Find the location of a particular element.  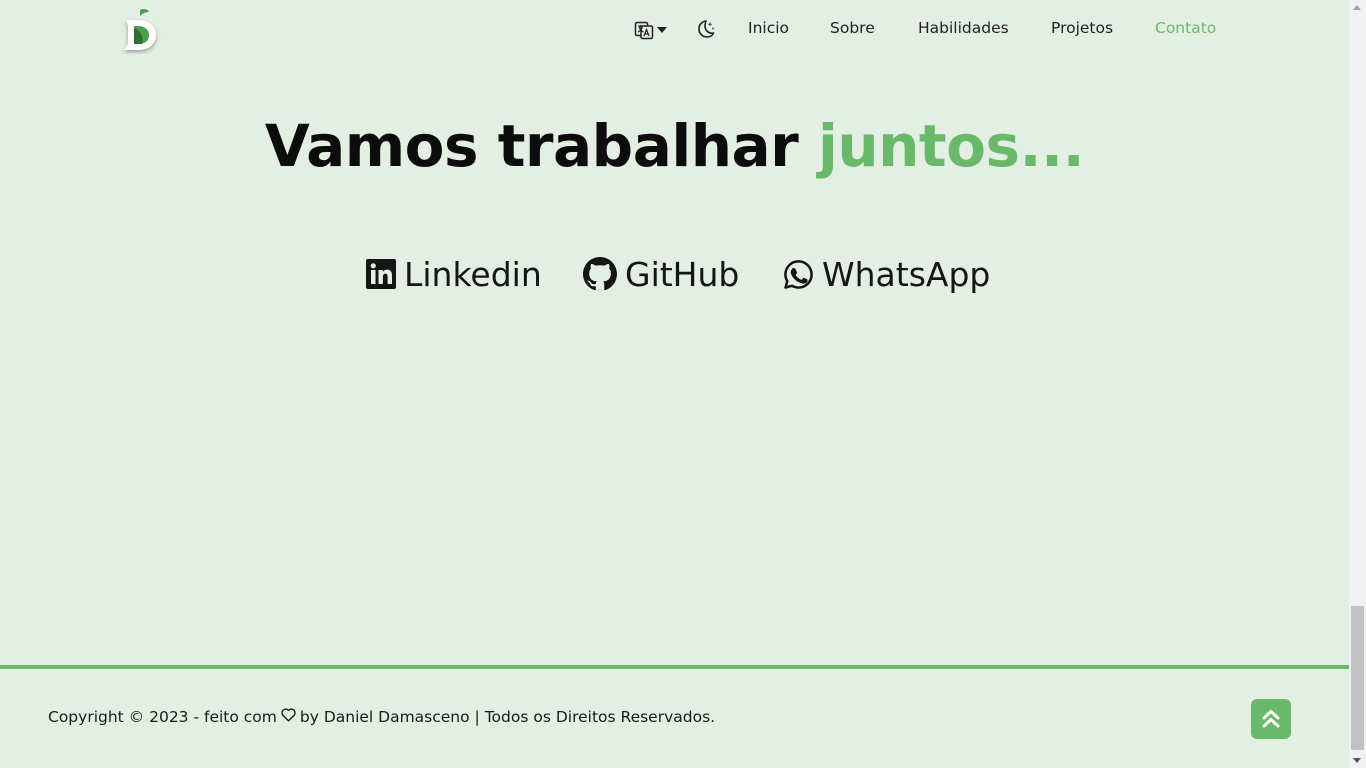

linkedin-link: Linkedin is located at coordinates (454, 274).